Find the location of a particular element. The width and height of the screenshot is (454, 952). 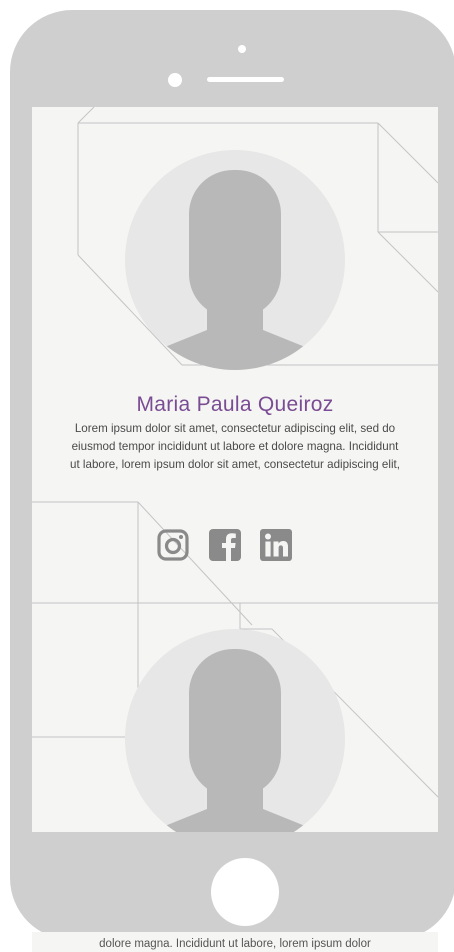

front-camera is located at coordinates (242, 49).